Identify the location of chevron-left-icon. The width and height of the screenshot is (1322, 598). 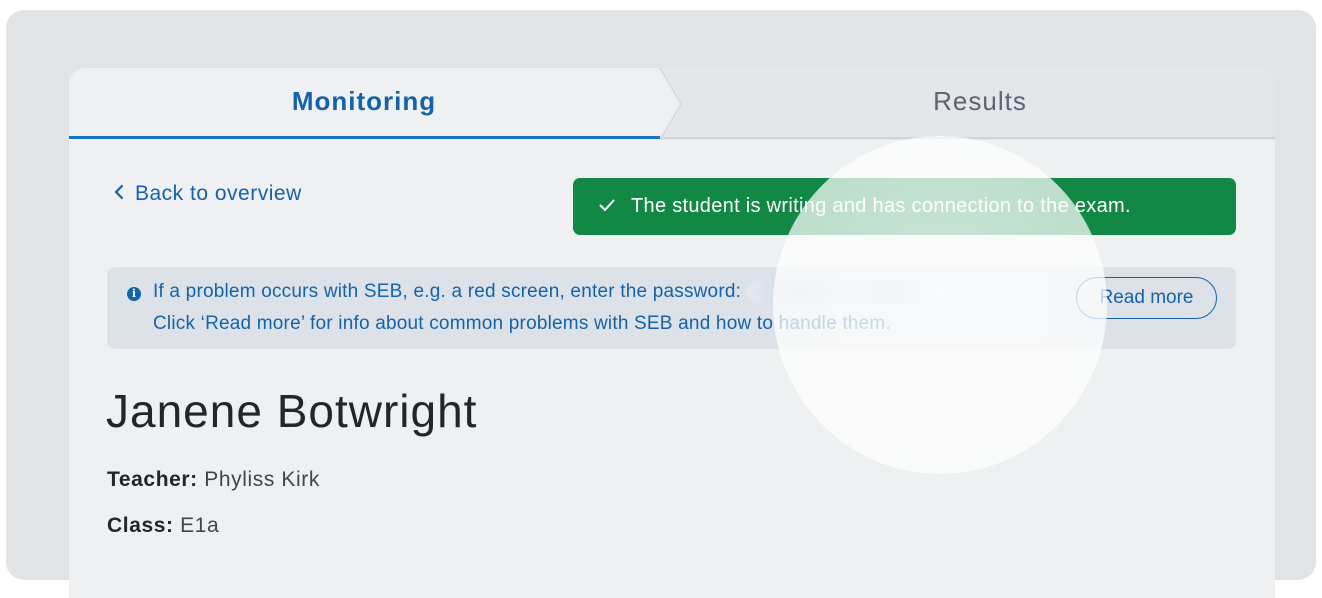
(119, 194).